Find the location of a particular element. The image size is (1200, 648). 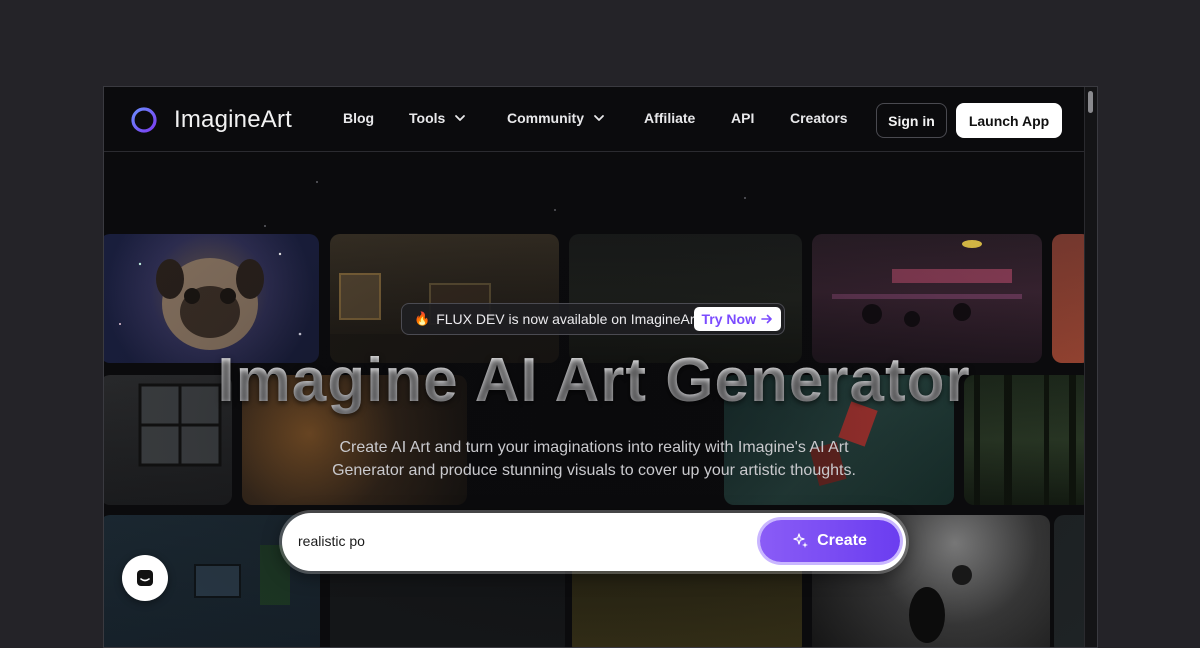

scrollbar-thumb is located at coordinates (1090, 102).